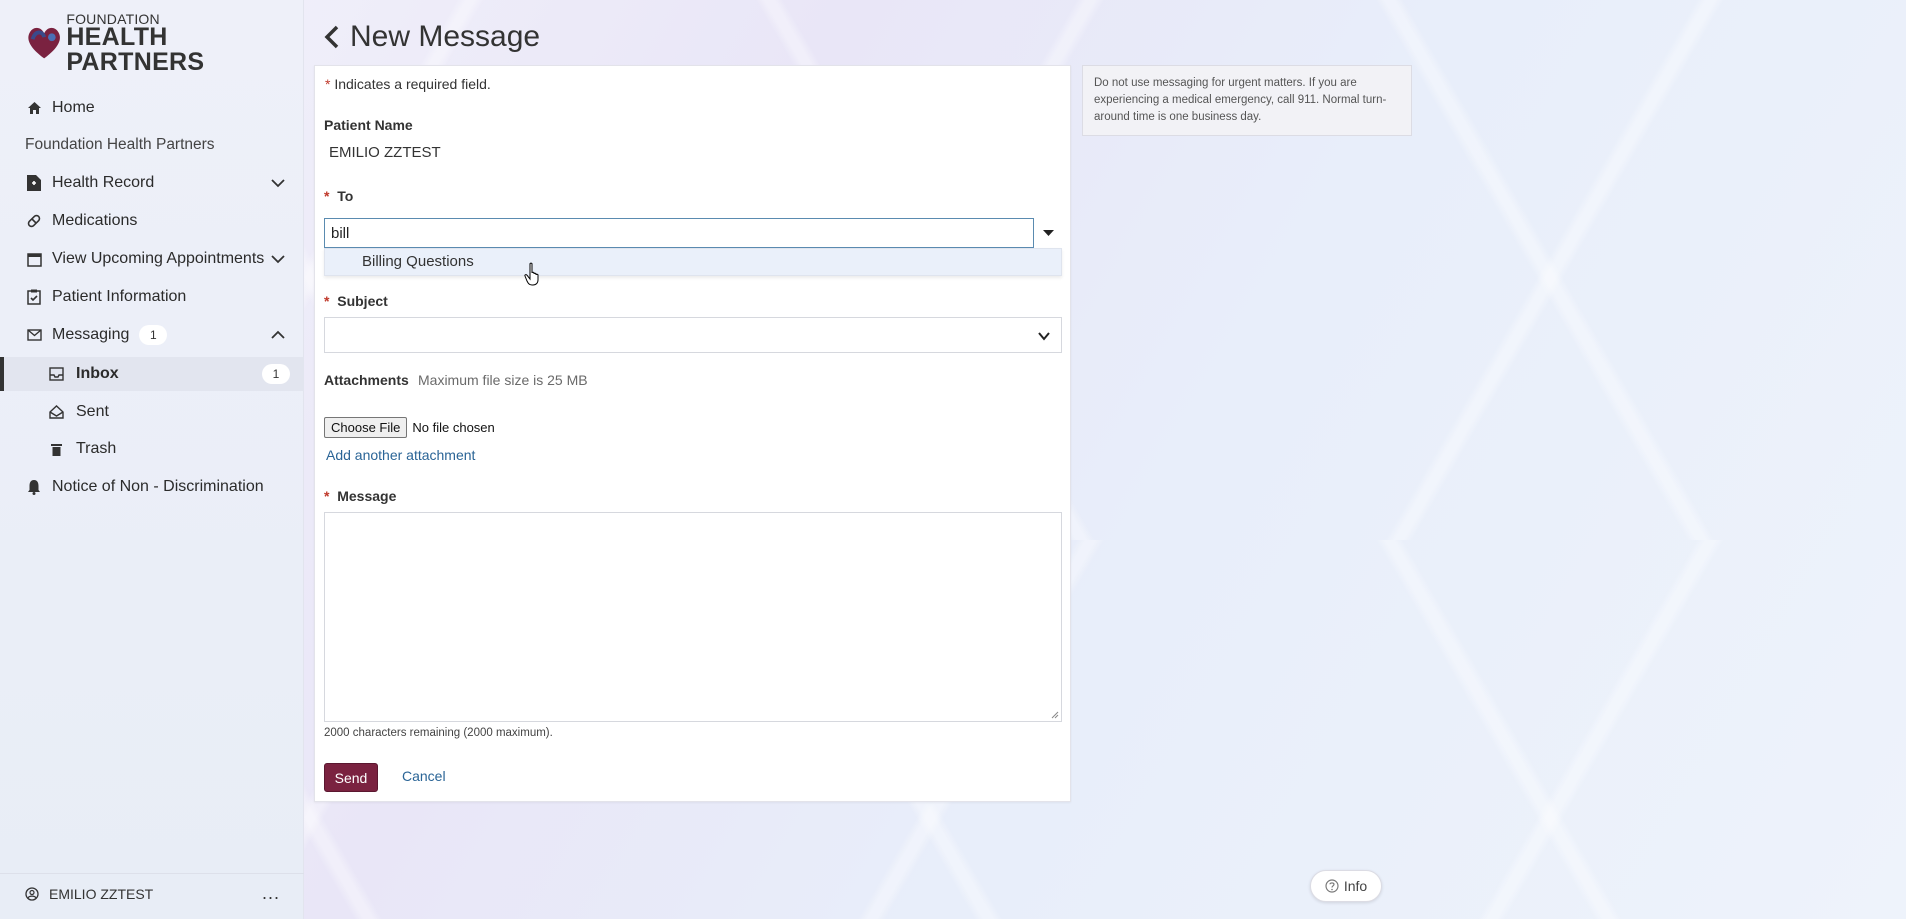 The height and width of the screenshot is (919, 1906). I want to click on heart-logo-icon, so click(44, 43).